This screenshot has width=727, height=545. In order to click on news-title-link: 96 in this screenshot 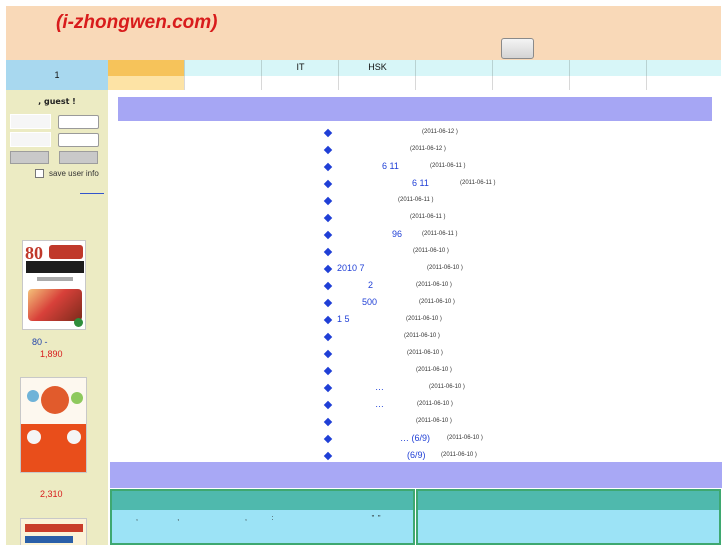, I will do `click(397, 234)`.